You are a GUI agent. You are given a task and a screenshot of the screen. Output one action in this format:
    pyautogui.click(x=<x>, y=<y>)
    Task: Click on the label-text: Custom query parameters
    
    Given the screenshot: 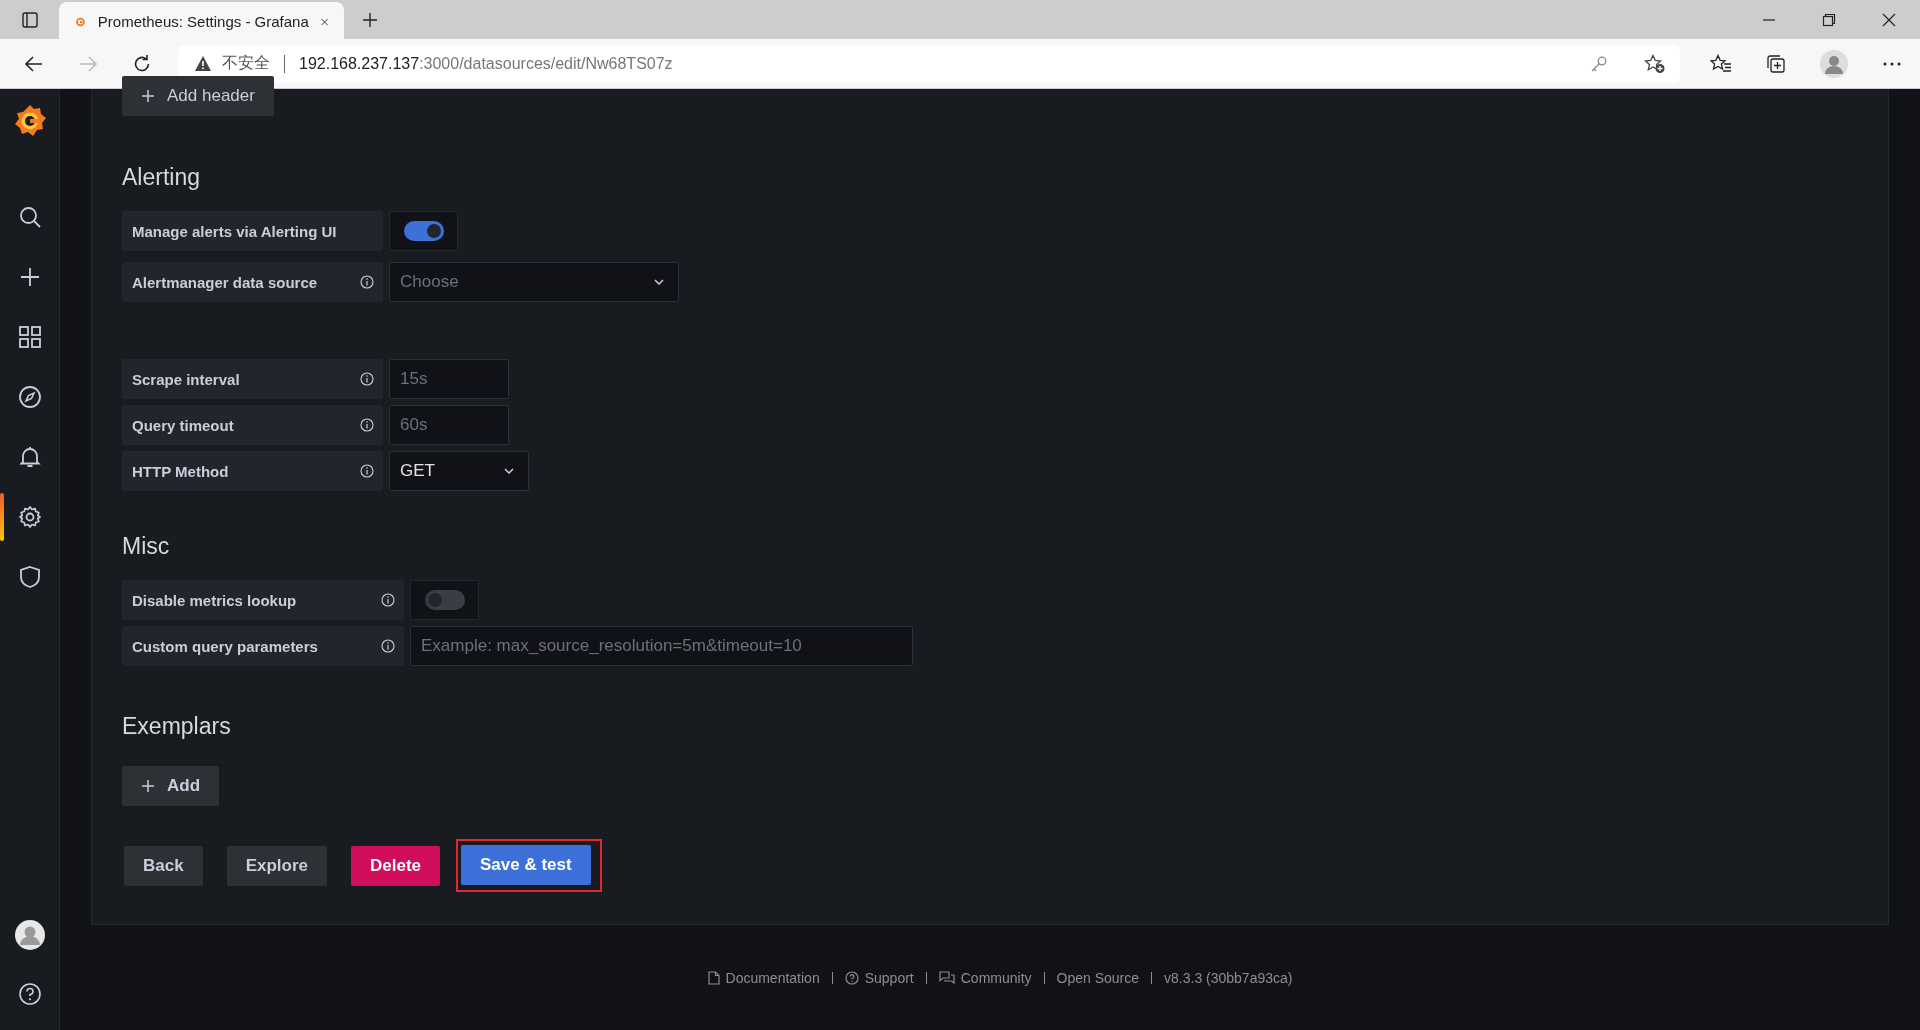 What is the action you would take?
    pyautogui.click(x=225, y=646)
    